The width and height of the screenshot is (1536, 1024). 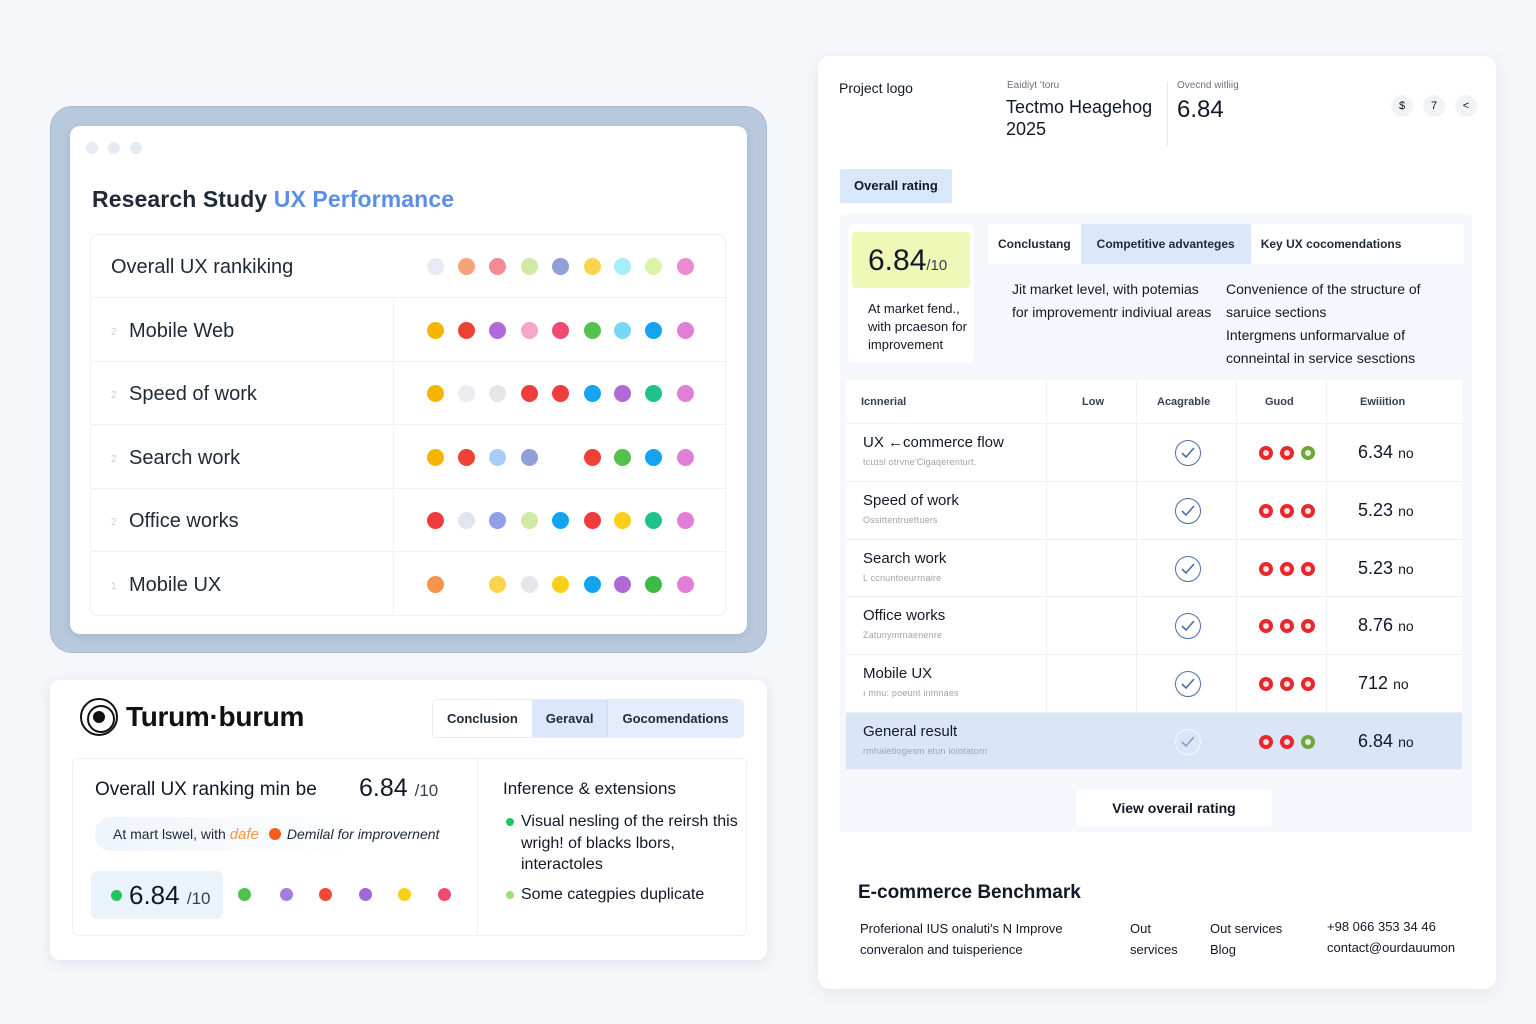 What do you see at coordinates (883, 402) in the screenshot?
I see `col-criterion: Icnnerial` at bounding box center [883, 402].